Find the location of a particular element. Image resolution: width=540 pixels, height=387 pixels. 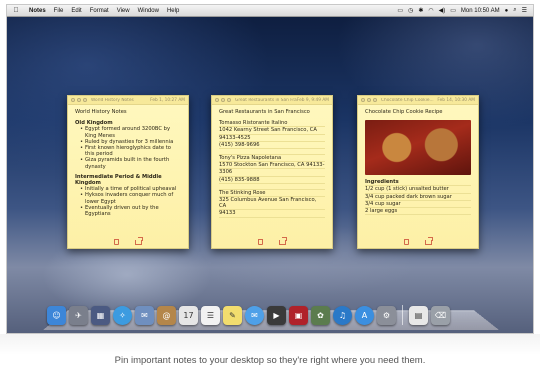

time-machine-icon: ◷ is located at coordinates (410, 10).